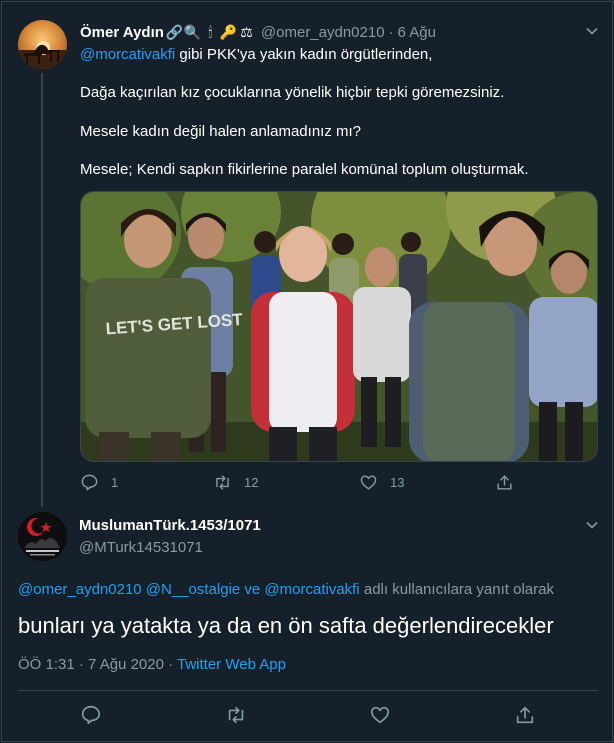 The image size is (614, 743). I want to click on tweet-text-fragment: gibi PKK'ya yakın kadın örgütlerinden,, so click(304, 54).